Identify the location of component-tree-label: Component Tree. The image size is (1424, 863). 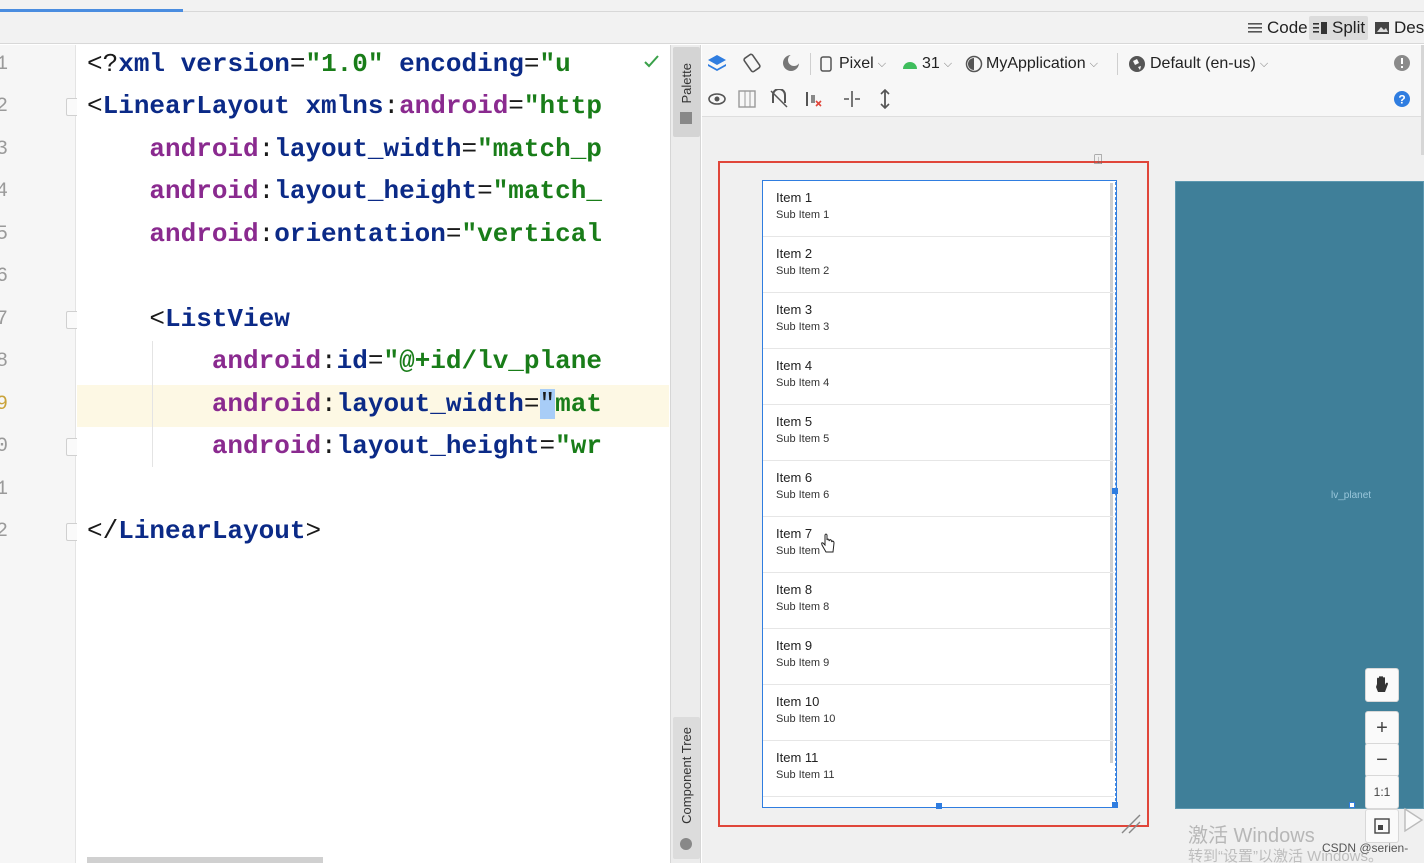
(686, 775).